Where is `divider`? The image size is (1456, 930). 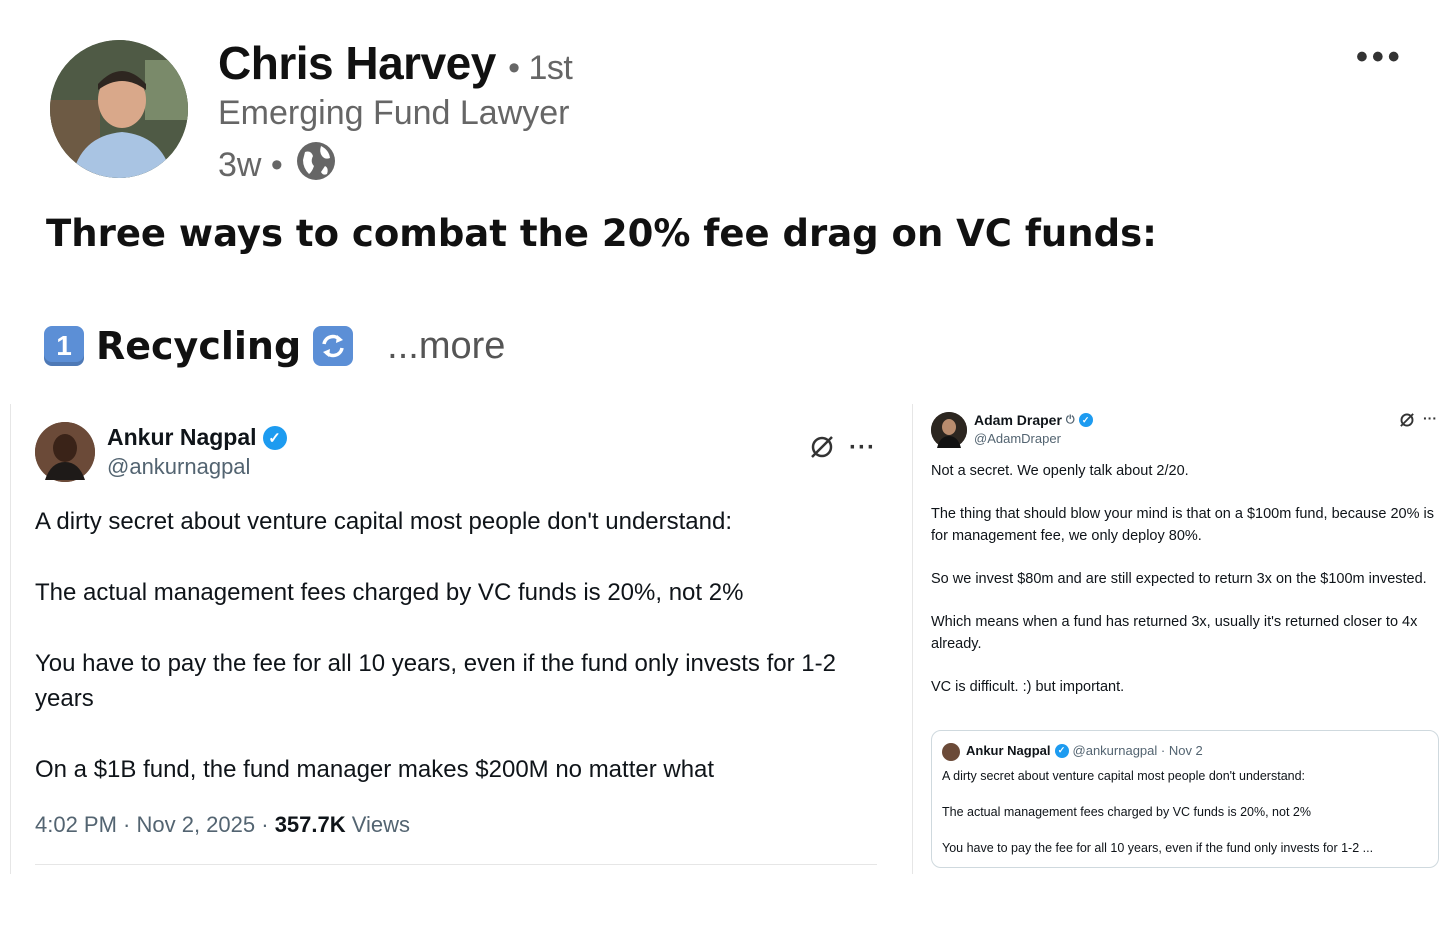 divider is located at coordinates (456, 864).